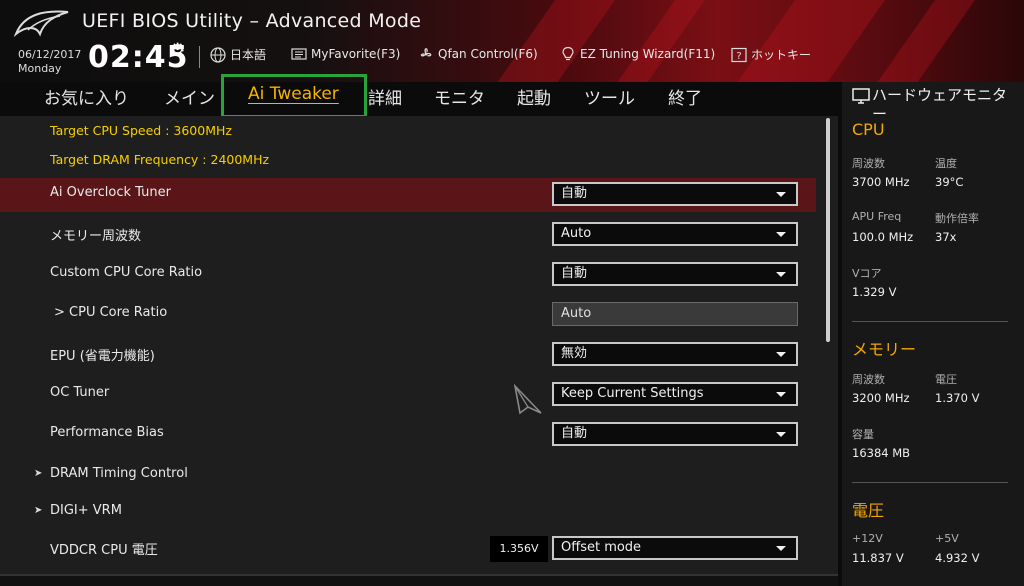  What do you see at coordinates (861, 96) in the screenshot?
I see `monitor-icon` at bounding box center [861, 96].